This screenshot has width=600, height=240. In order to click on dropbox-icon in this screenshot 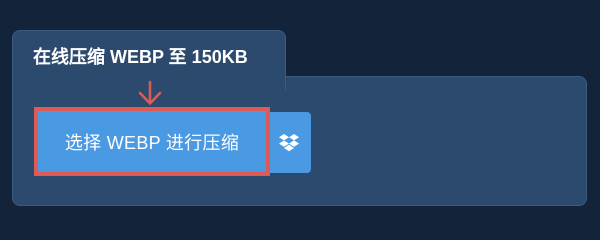, I will do `click(288, 142)`.